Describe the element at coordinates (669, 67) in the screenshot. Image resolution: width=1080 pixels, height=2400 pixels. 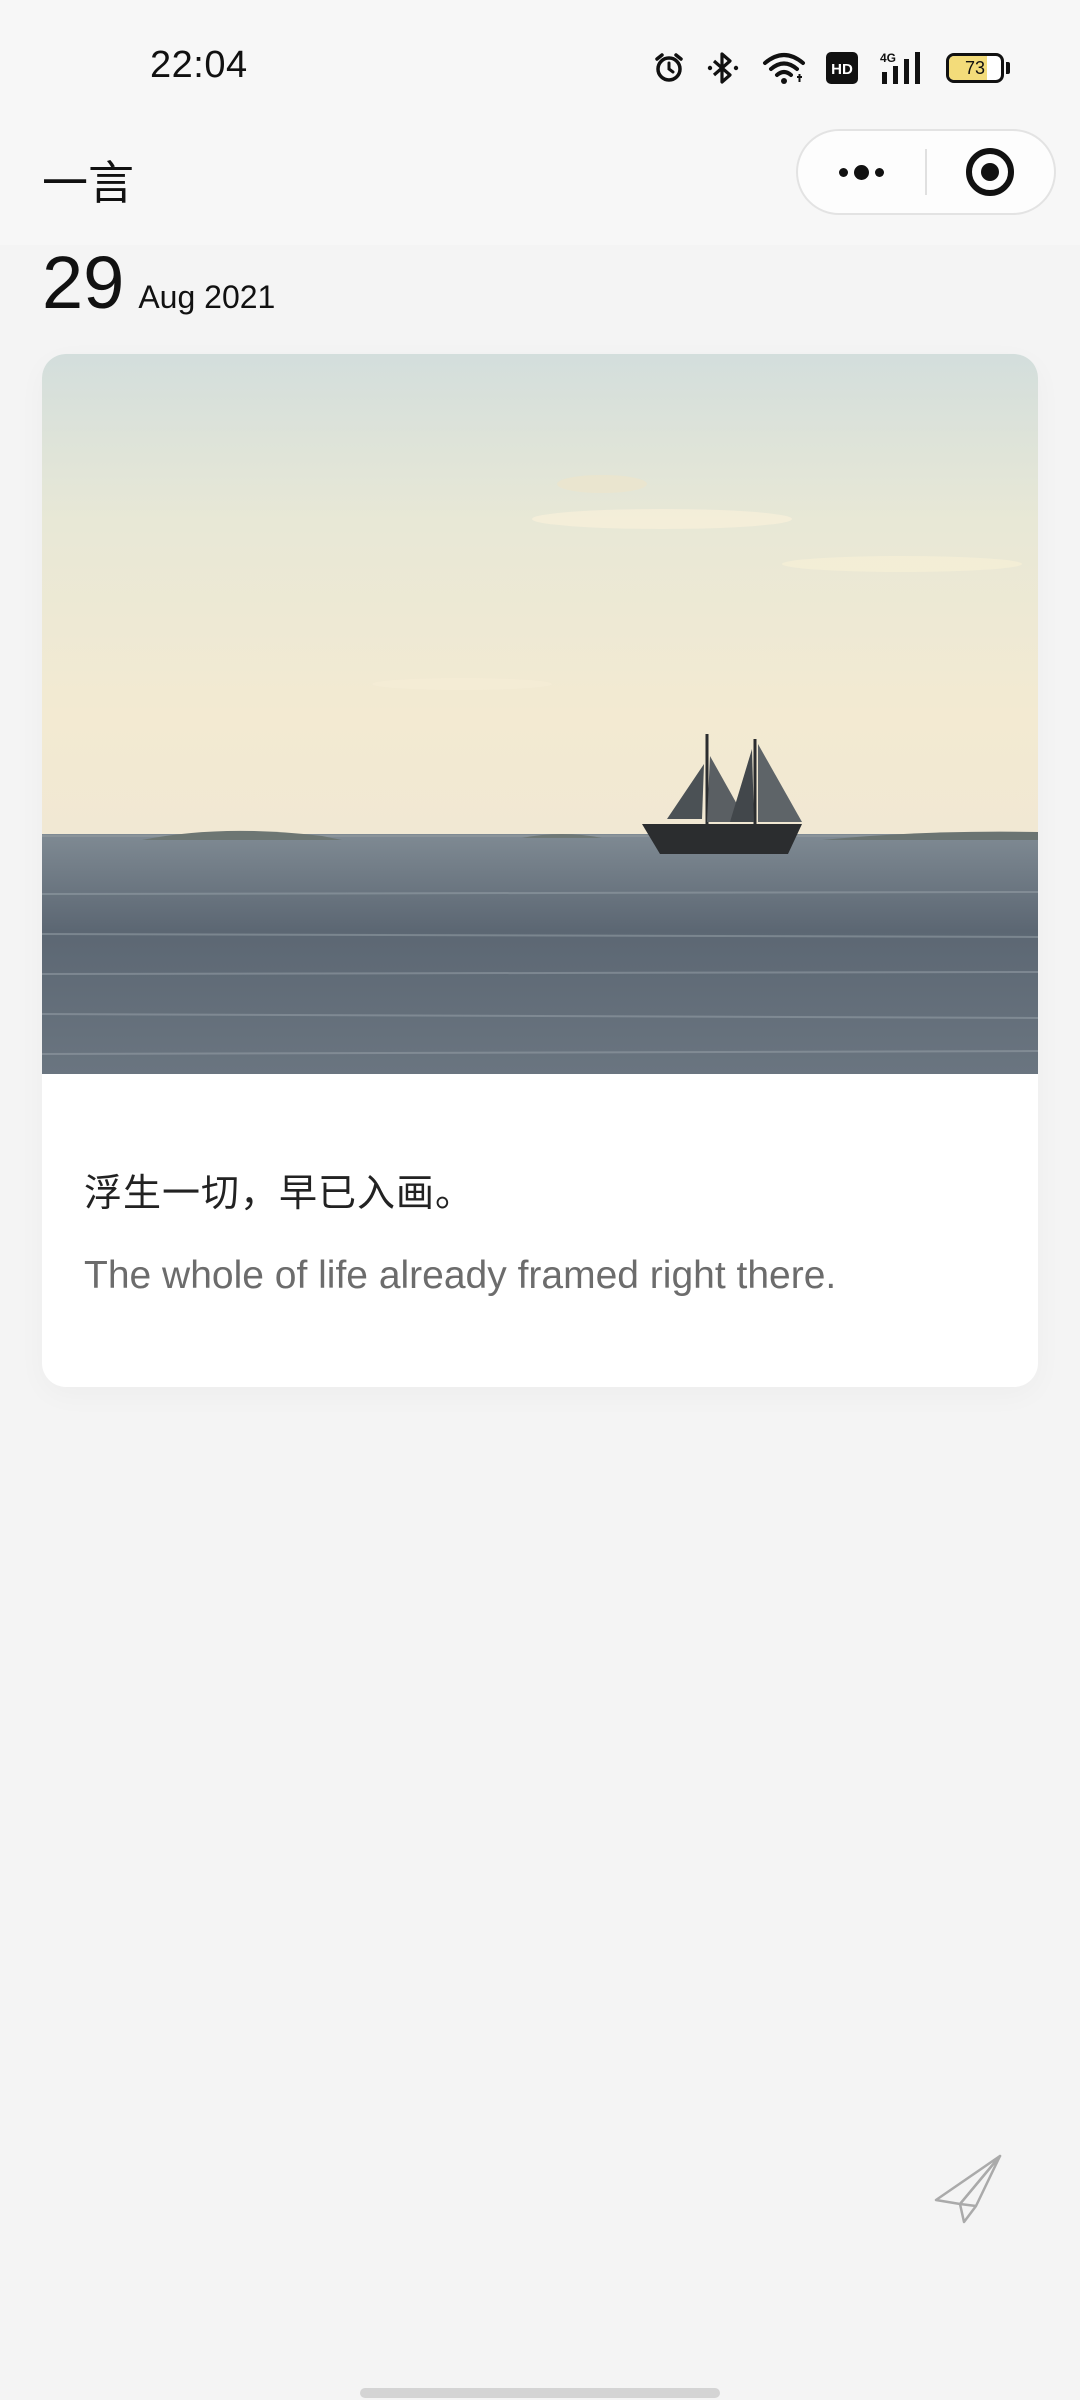
I see `alarm-icon` at that location.